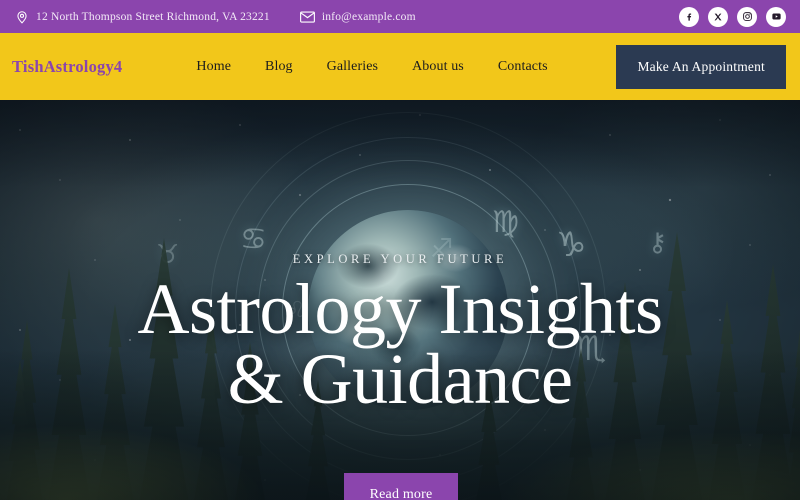 Image resolution: width=800 pixels, height=500 pixels. Describe the element at coordinates (718, 16) in the screenshot. I see `x-twitter-icon` at that location.